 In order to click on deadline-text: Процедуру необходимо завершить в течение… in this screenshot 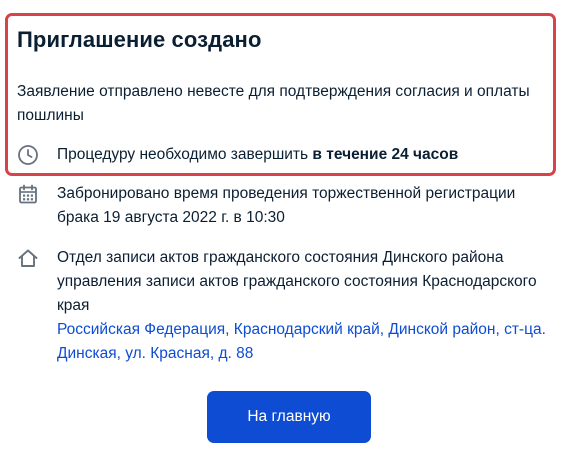, I will do `click(257, 155)`.